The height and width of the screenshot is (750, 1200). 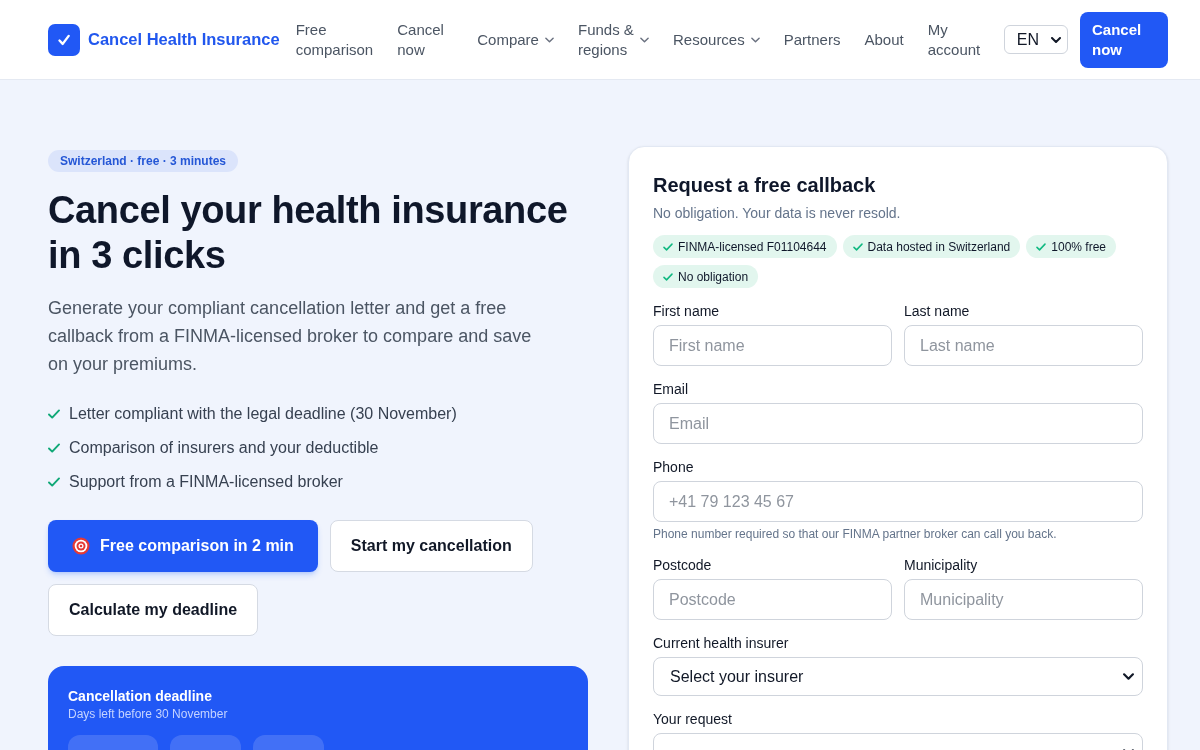 I want to click on badge-label: 100% free, so click(x=1078, y=247).